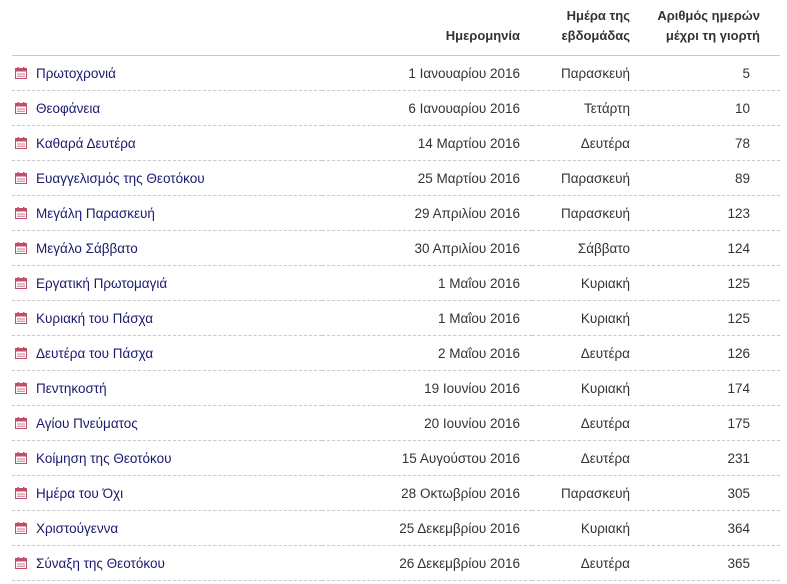 This screenshot has height=584, width=787. What do you see at coordinates (711, 108) in the screenshot?
I see `days-until-count: 10` at bounding box center [711, 108].